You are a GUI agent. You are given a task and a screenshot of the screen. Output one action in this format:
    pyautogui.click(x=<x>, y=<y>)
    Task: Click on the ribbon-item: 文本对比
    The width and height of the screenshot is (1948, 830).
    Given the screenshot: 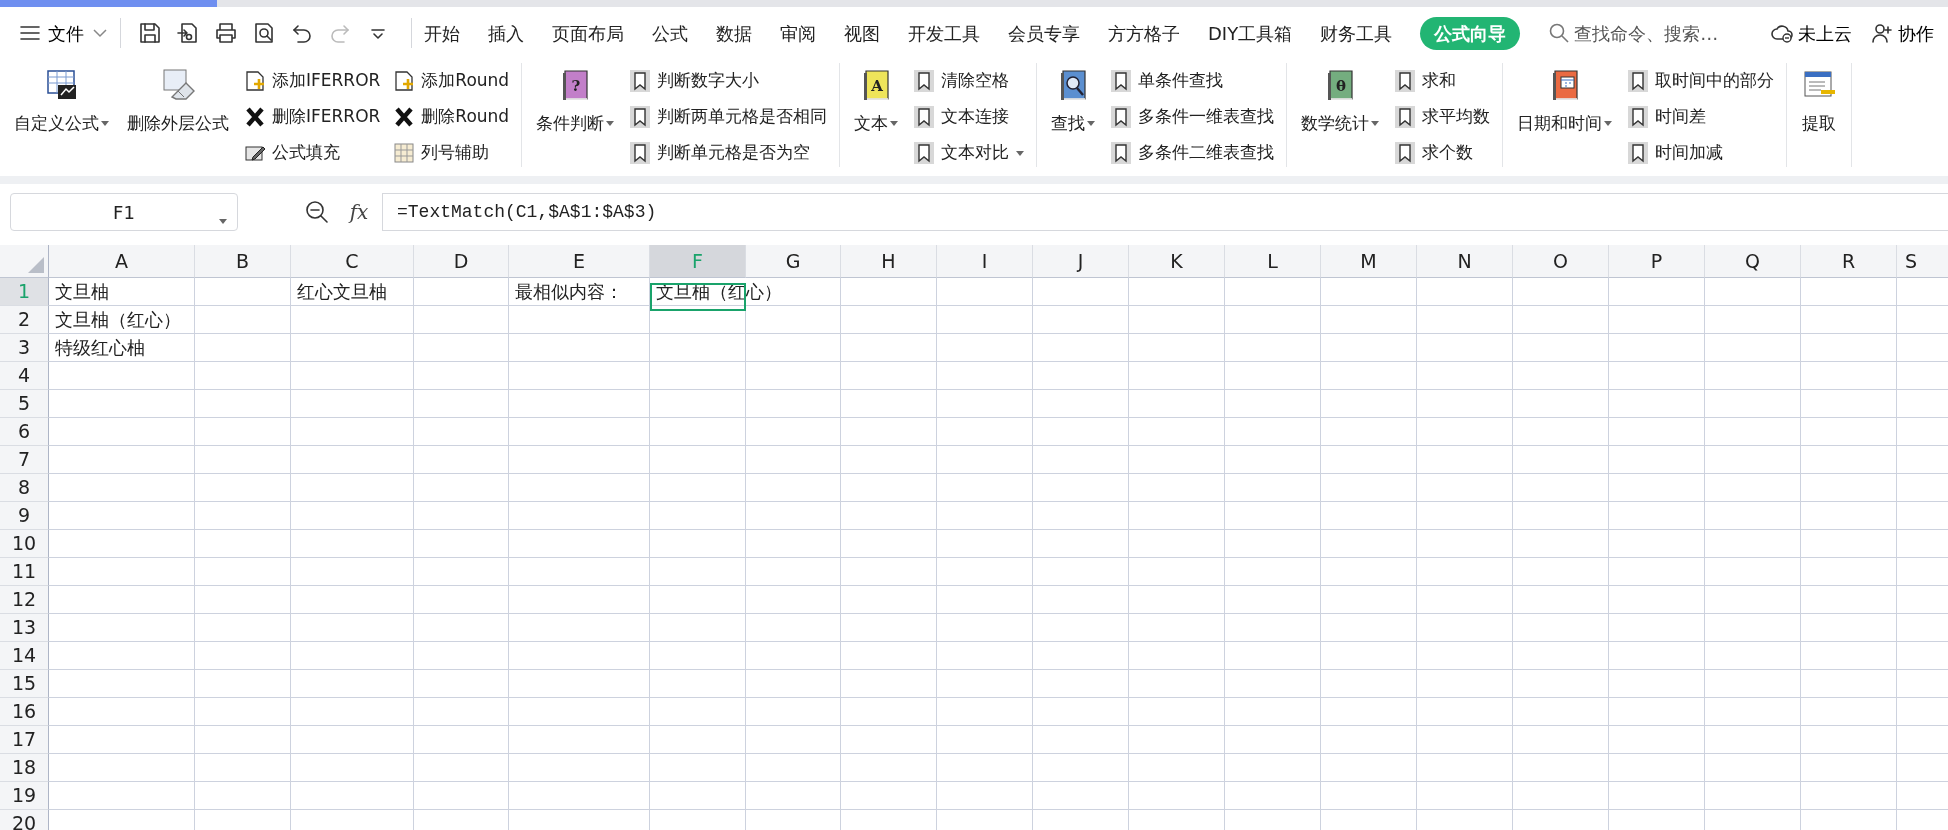 What is the action you would take?
    pyautogui.click(x=969, y=153)
    